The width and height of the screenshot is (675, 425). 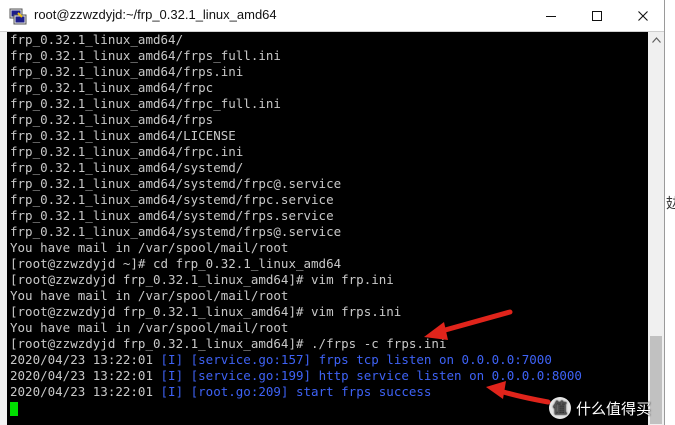 I want to click on smzdm-logo-icon: 值, so click(x=560, y=408).